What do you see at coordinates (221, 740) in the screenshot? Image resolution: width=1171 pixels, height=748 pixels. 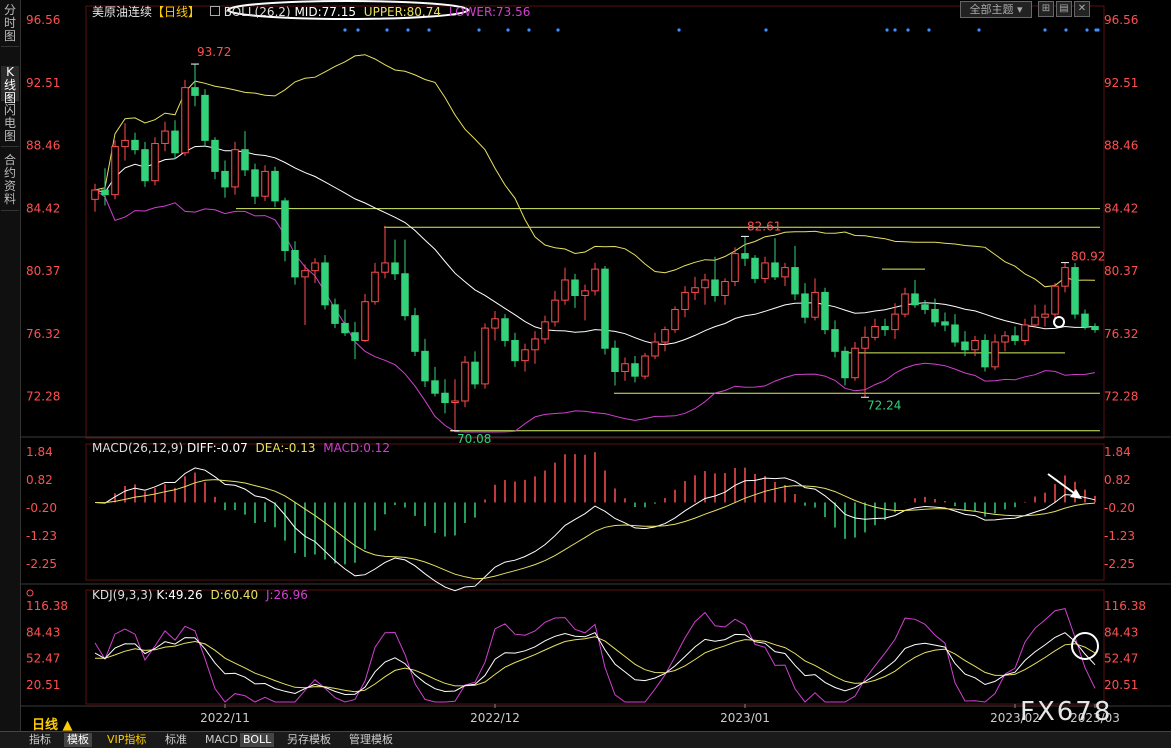 I see `tab-macd: MACD` at bounding box center [221, 740].